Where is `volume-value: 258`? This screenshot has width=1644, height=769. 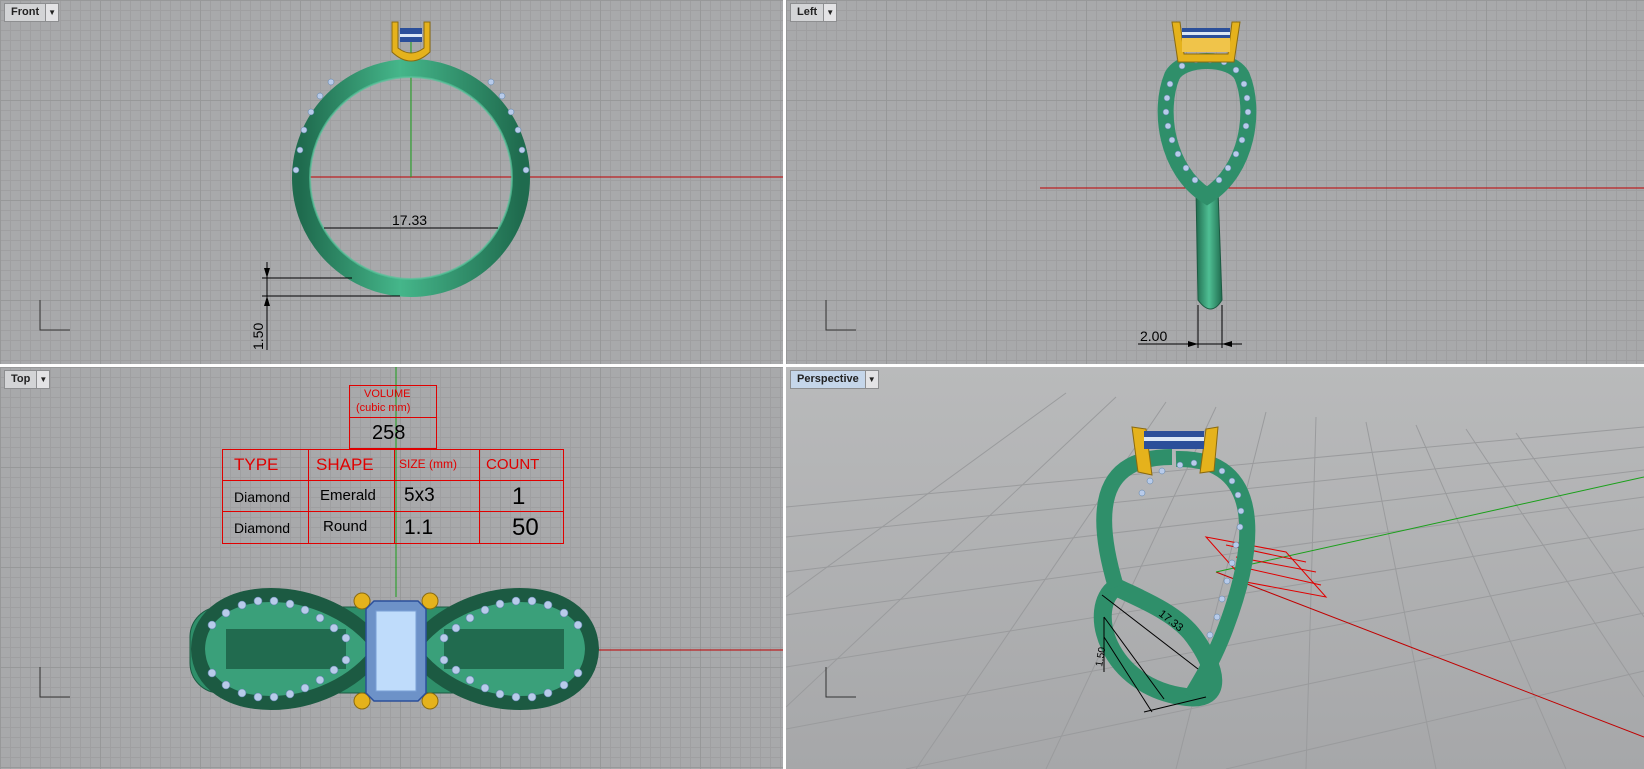
volume-value: 258 is located at coordinates (389, 433).